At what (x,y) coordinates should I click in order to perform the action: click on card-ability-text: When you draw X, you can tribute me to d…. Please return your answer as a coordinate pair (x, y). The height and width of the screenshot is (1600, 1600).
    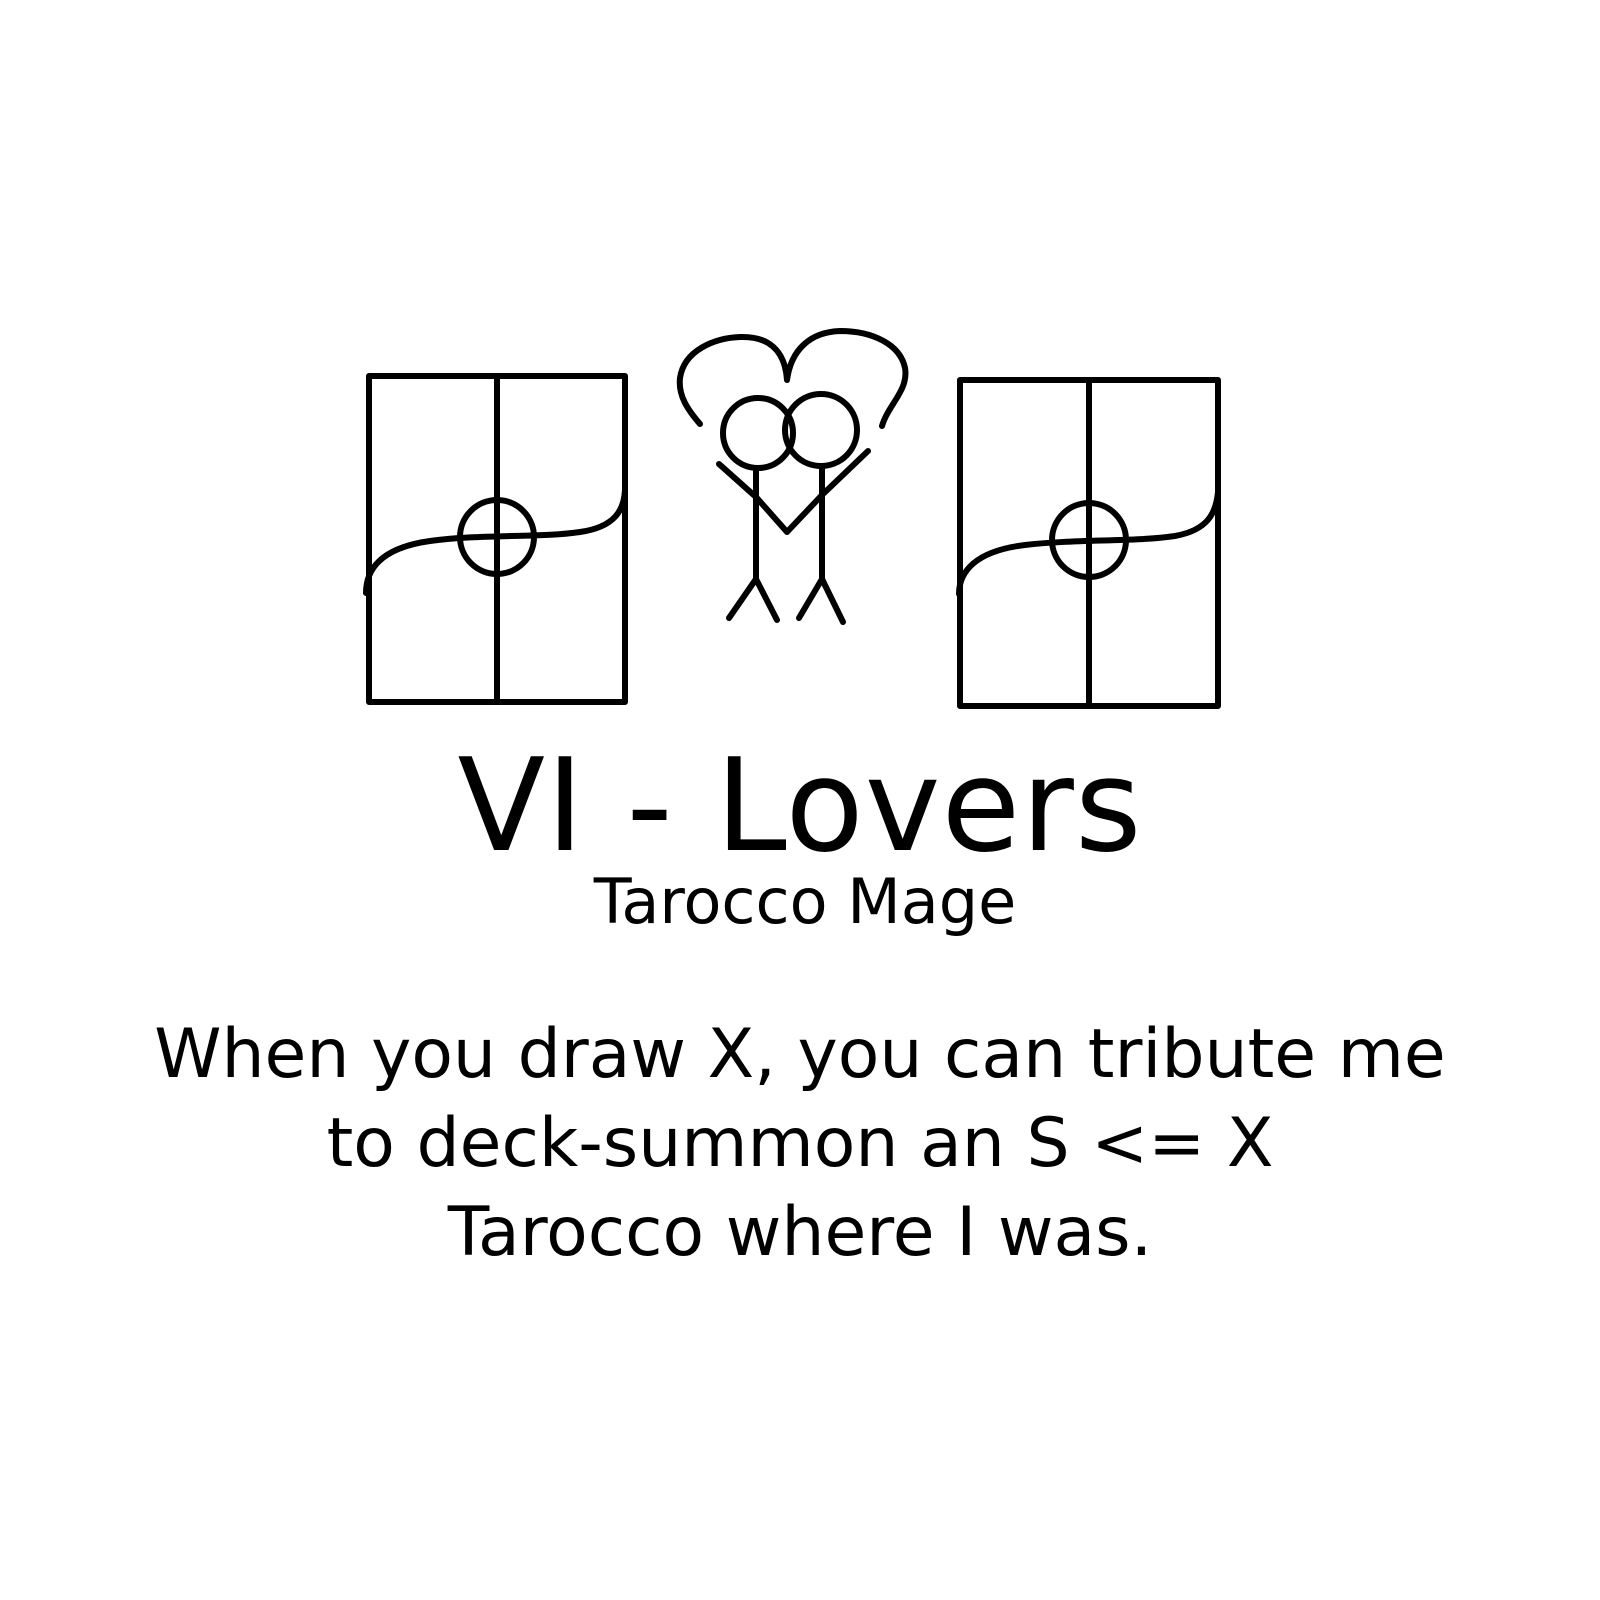
    Looking at the image, I should click on (800, 1143).